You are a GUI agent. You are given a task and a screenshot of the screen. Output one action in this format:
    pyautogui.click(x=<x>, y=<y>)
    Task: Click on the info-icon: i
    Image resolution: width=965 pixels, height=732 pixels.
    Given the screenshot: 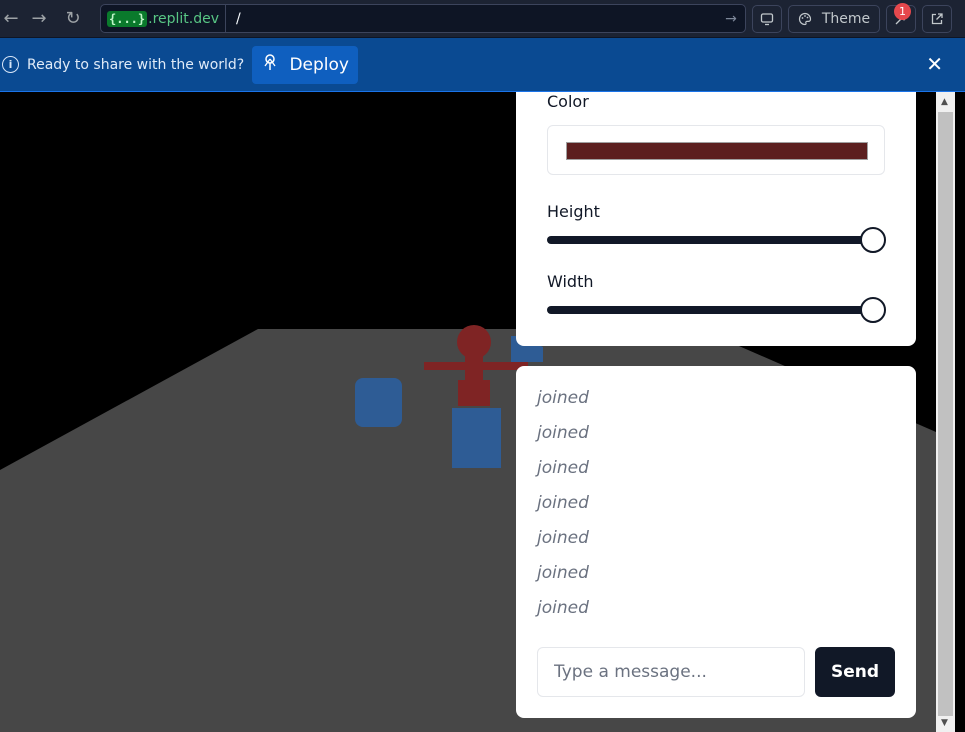 What is the action you would take?
    pyautogui.click(x=10, y=64)
    